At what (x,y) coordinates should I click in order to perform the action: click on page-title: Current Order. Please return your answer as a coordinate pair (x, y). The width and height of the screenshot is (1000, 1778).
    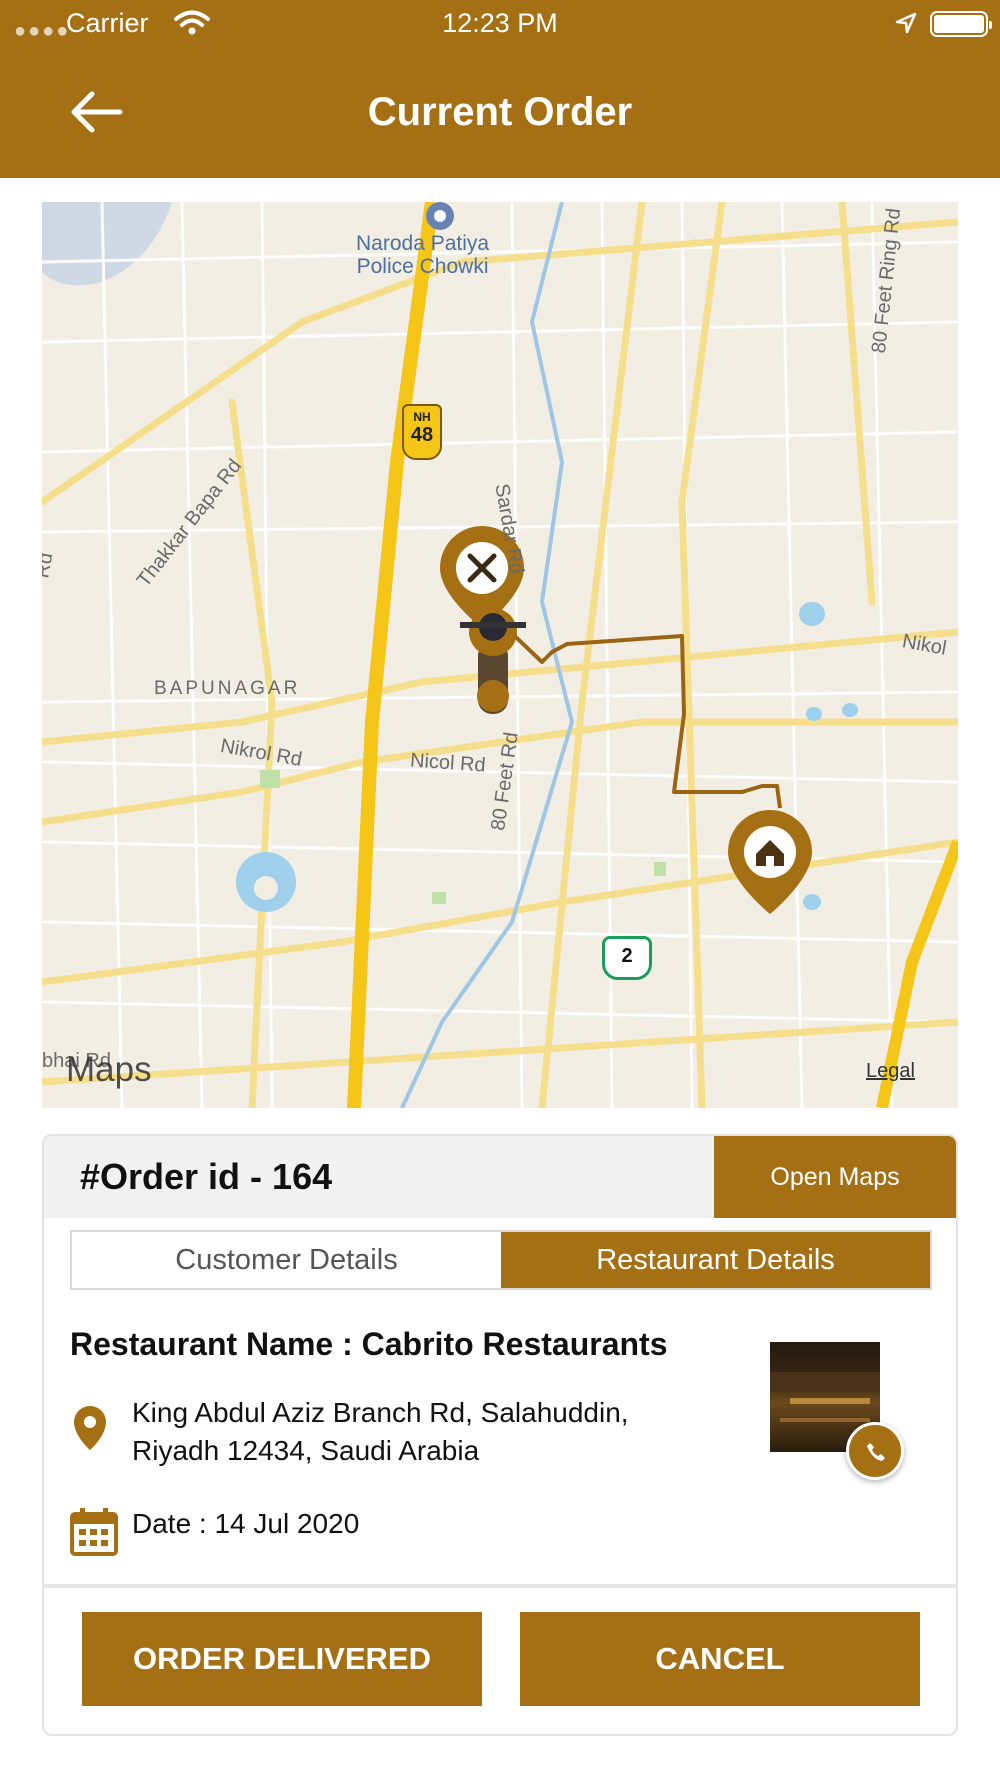
    Looking at the image, I should click on (500, 112).